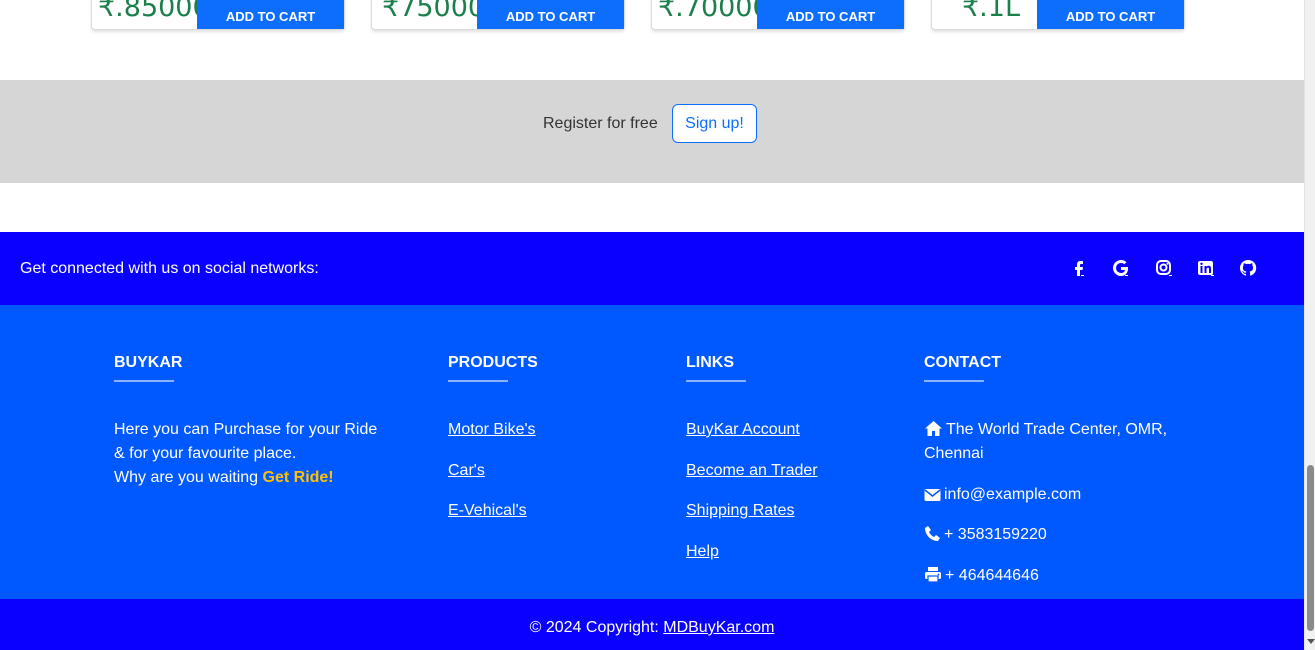  Describe the element at coordinates (1311, 641) in the screenshot. I see `scroll-down-arrow-icon` at that location.